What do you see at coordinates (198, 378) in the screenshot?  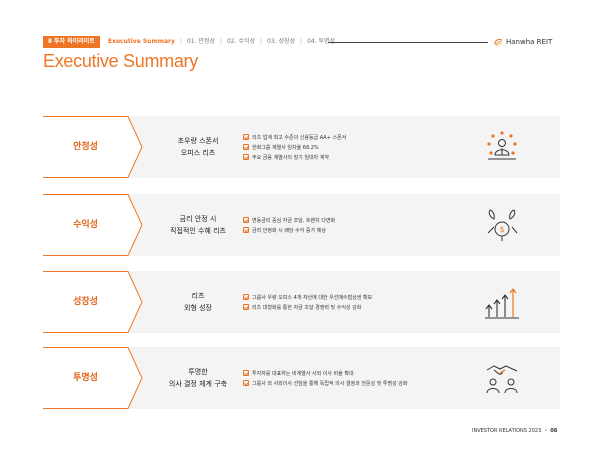 I see `row-subject: 투명한 의사 결정 체계 구축` at bounding box center [198, 378].